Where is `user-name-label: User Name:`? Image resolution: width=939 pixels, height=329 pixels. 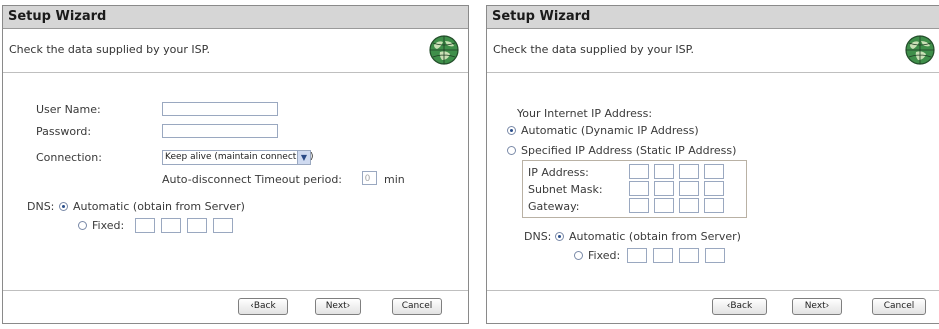 user-name-label: User Name: is located at coordinates (68, 109).